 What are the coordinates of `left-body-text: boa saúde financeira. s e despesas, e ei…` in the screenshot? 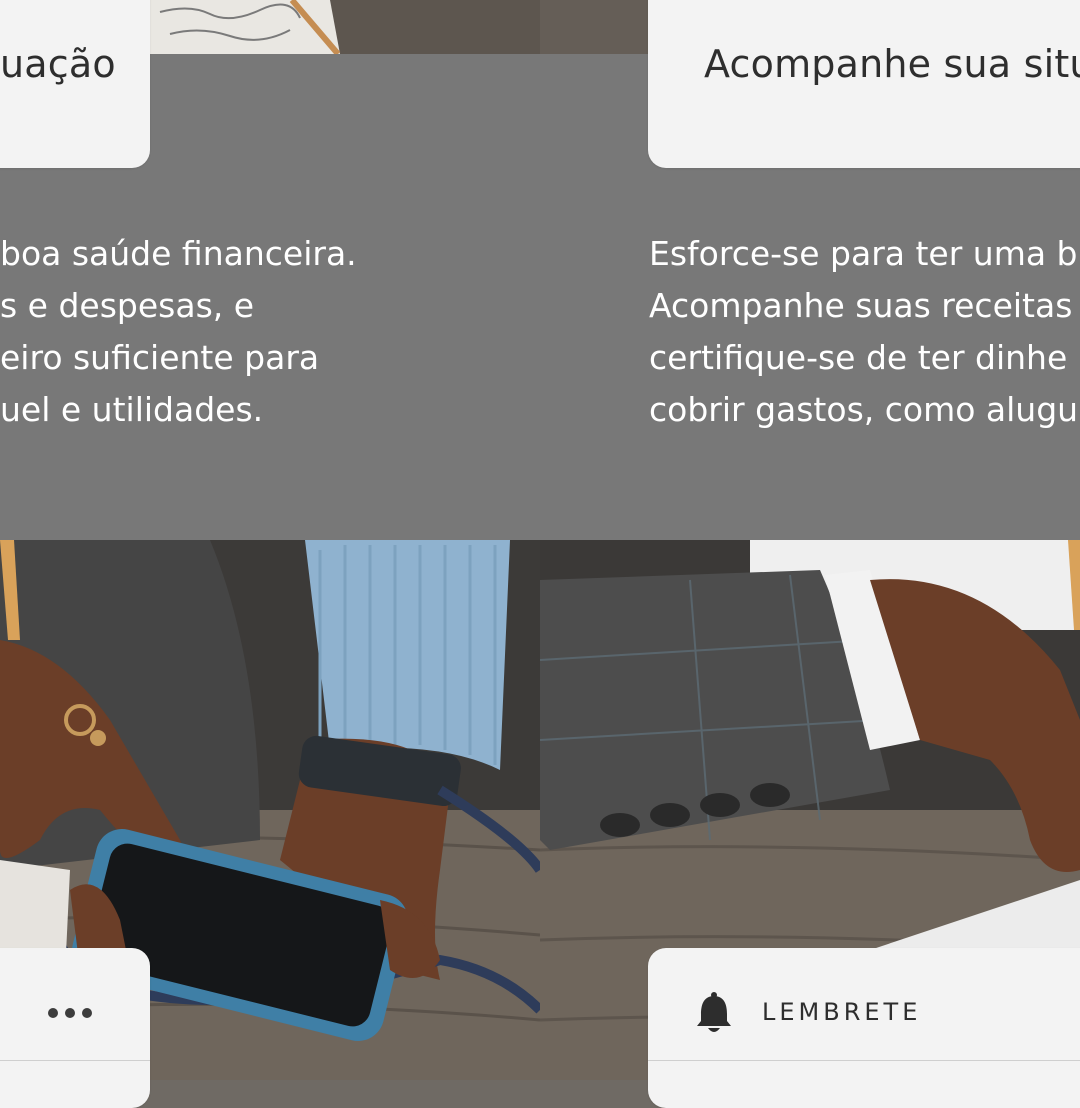 It's located at (178, 332).